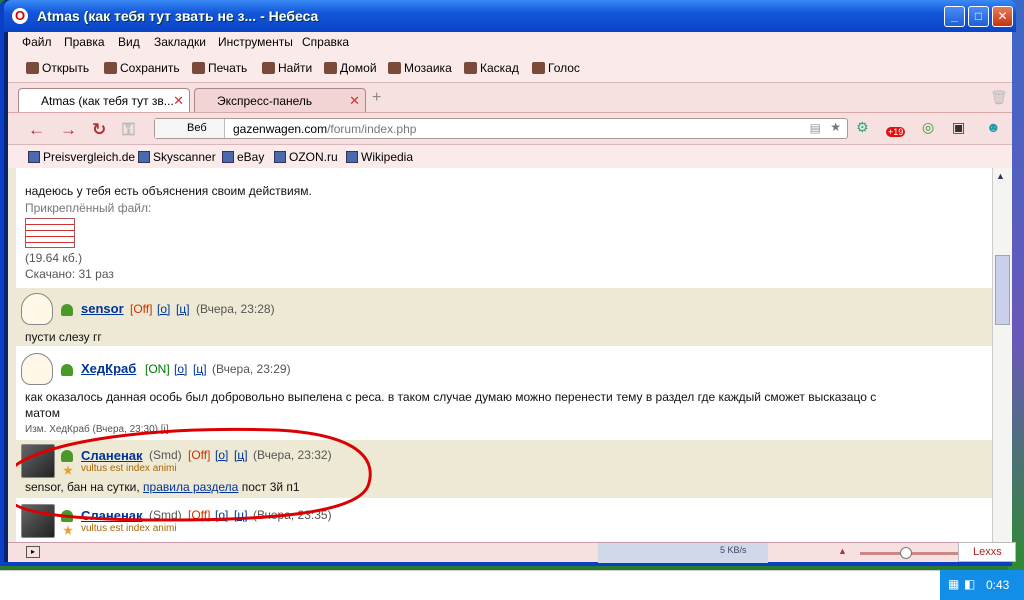  What do you see at coordinates (287, 68) in the screenshot?
I see `find-button: Найти` at bounding box center [287, 68].